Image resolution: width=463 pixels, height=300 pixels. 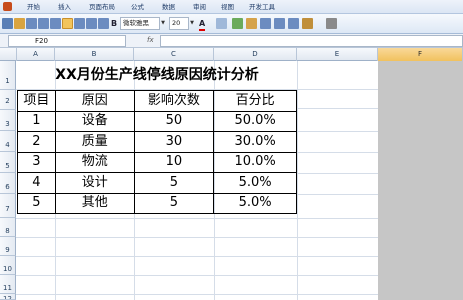 What do you see at coordinates (67, 23) in the screenshot?
I see `merge-center-icon` at bounding box center [67, 23].